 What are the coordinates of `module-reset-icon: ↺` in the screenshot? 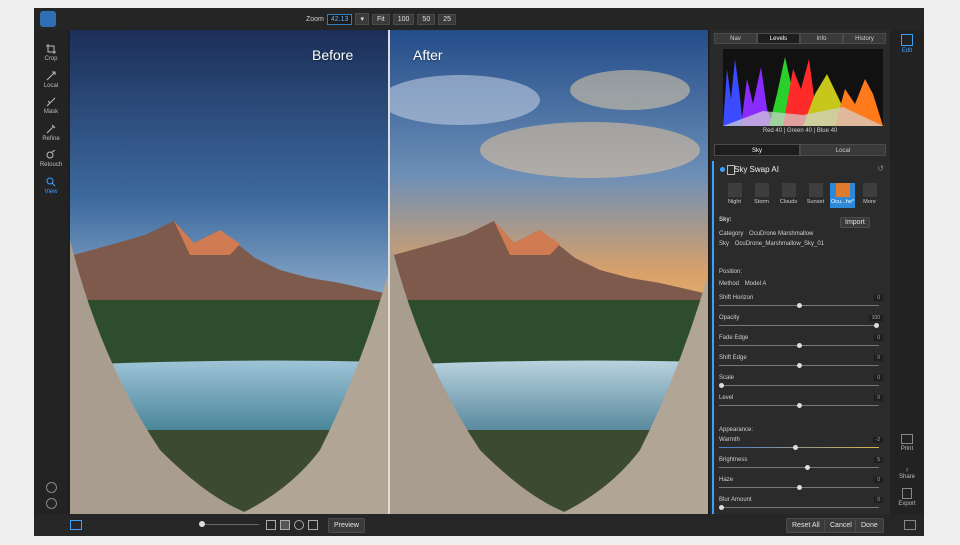 It's located at (880, 168).